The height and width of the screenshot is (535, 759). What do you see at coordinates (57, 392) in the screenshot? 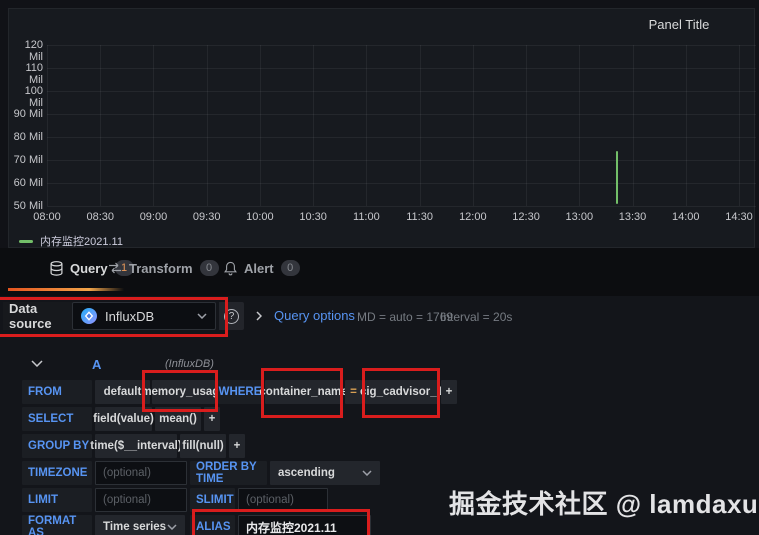
I see `from-keyword: FROM` at bounding box center [57, 392].